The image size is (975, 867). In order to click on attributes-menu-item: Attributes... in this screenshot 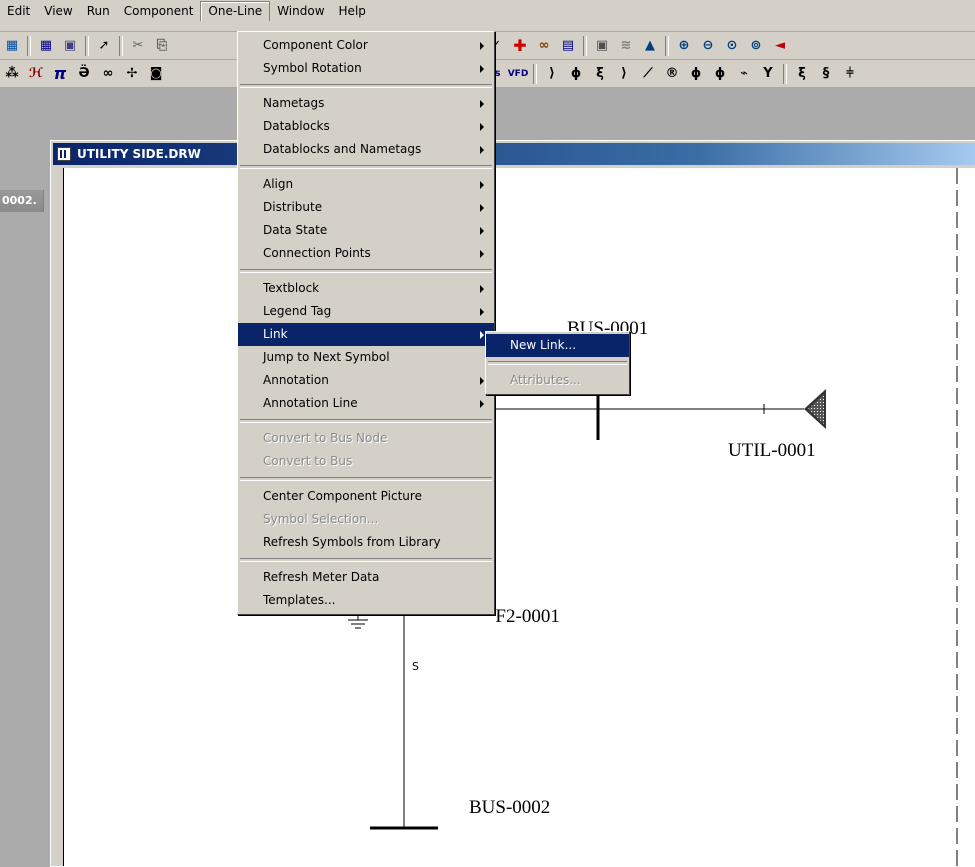, I will do `click(557, 380)`.